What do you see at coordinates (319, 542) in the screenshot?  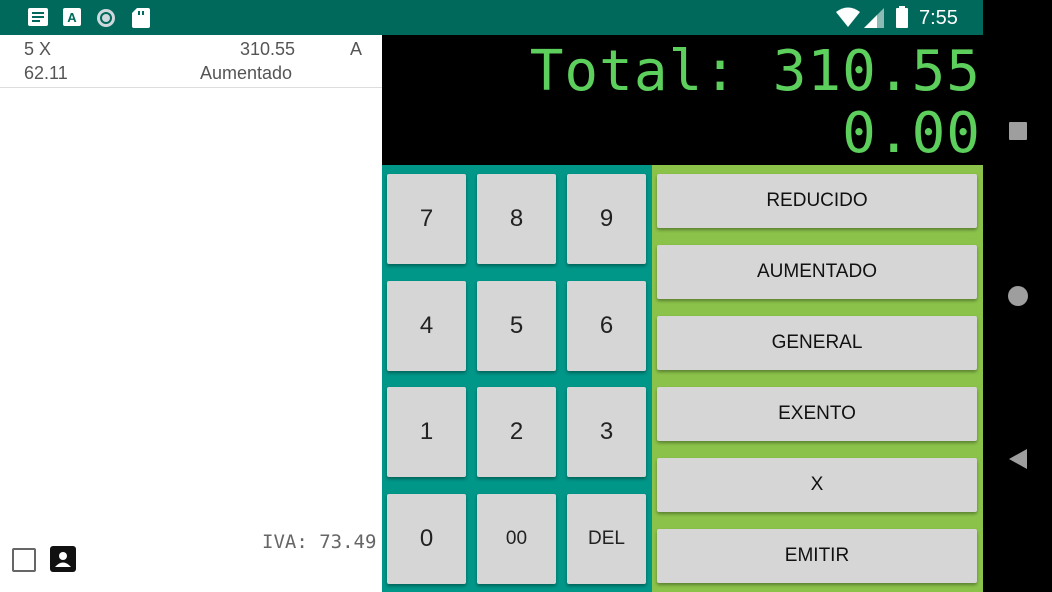 I see `iva-total: IVA: 73.49` at bounding box center [319, 542].